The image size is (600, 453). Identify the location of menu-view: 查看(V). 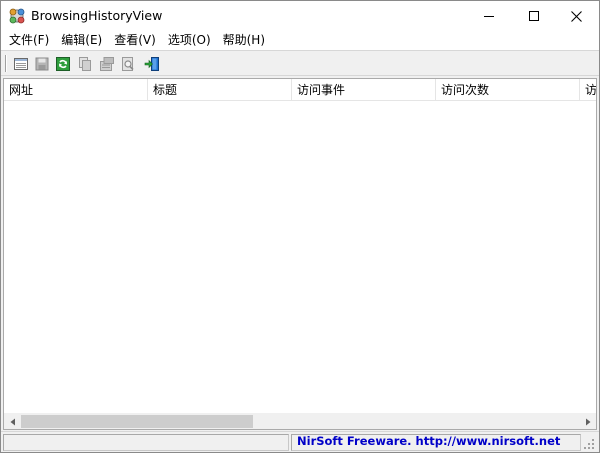
(135, 40).